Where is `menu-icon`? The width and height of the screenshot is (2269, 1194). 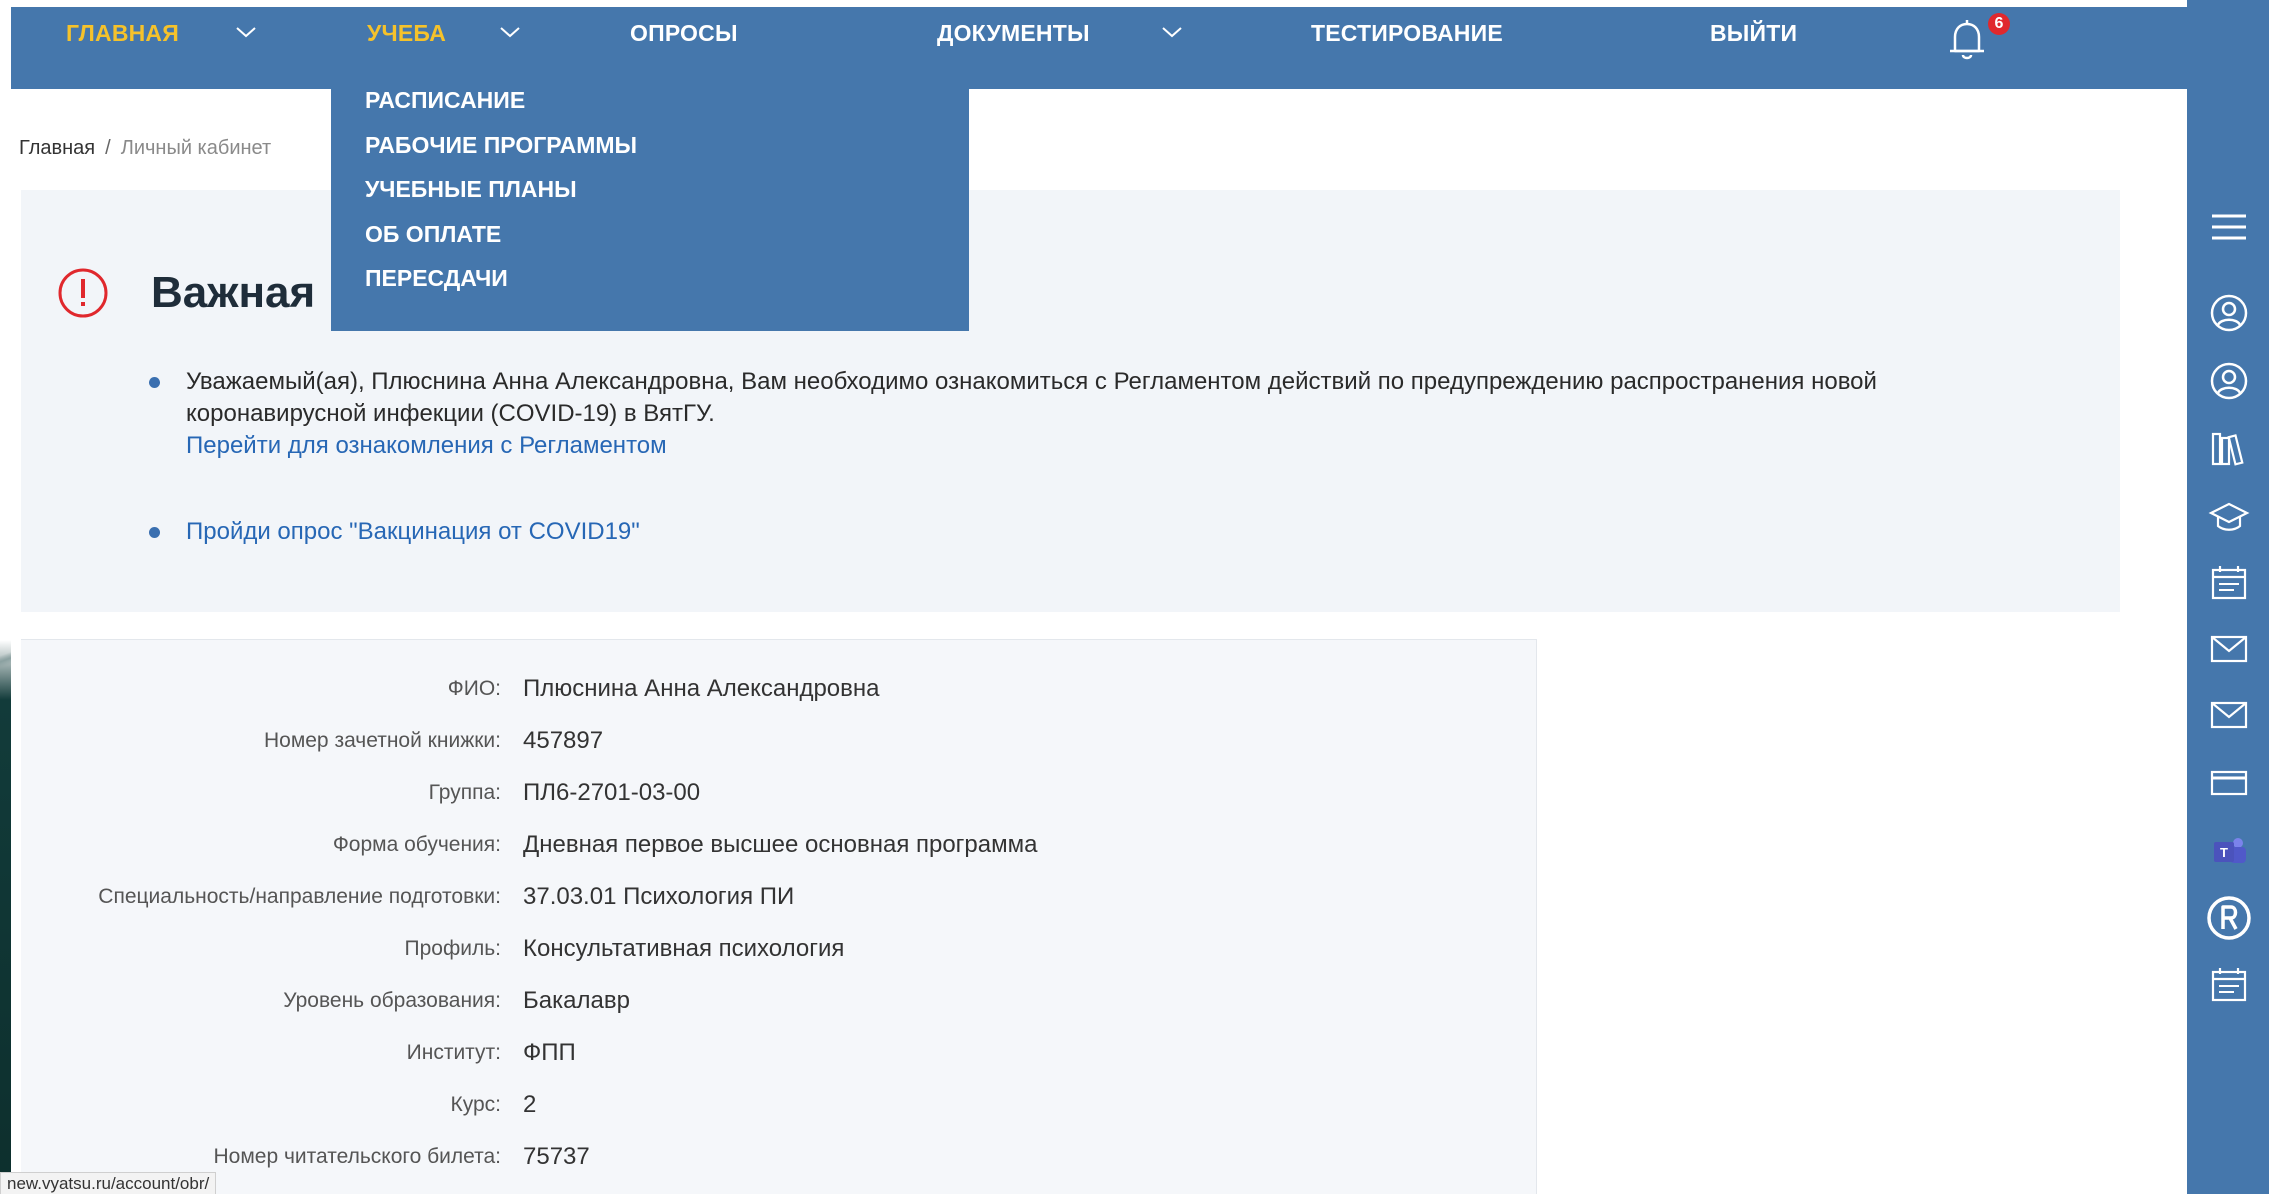
menu-icon is located at coordinates (2229, 227).